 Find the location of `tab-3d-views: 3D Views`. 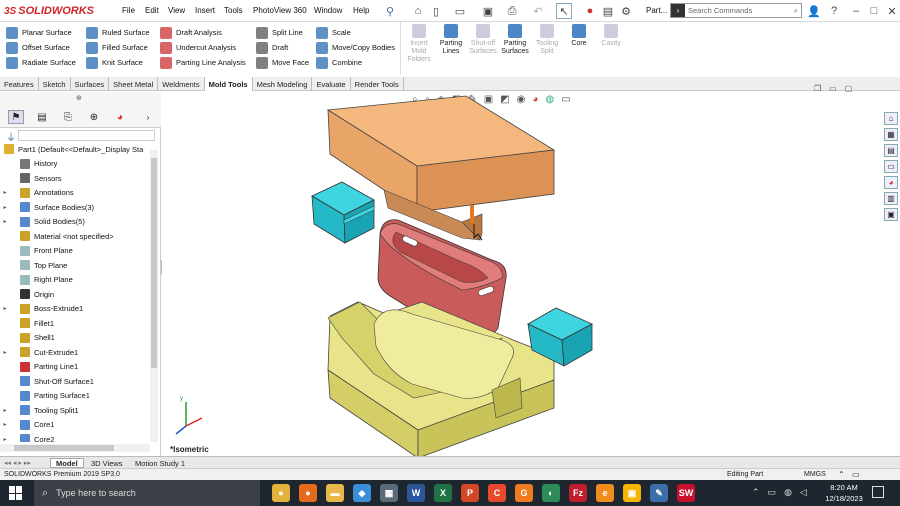

tab-3d-views: 3D Views is located at coordinates (107, 463).